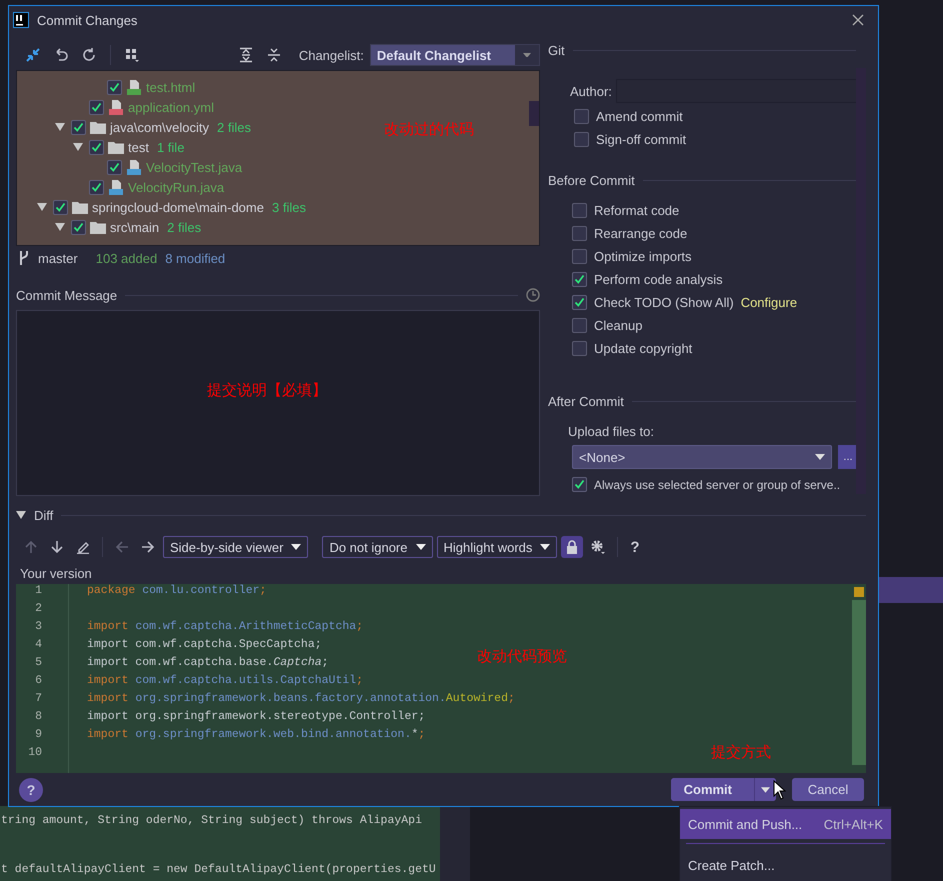 The image size is (943, 881). What do you see at coordinates (218, 869) in the screenshot?
I see `code-line: t defaultAlipayClient = new DefaultAlipayClient(properties.getU` at bounding box center [218, 869].